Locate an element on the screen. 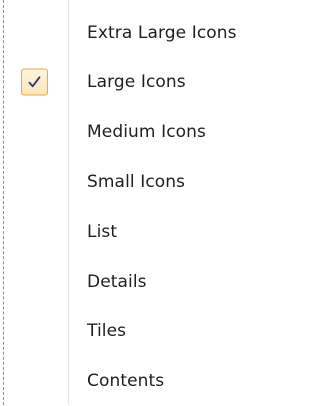 This screenshot has width=323, height=406. menu-item-label: List is located at coordinates (102, 232).